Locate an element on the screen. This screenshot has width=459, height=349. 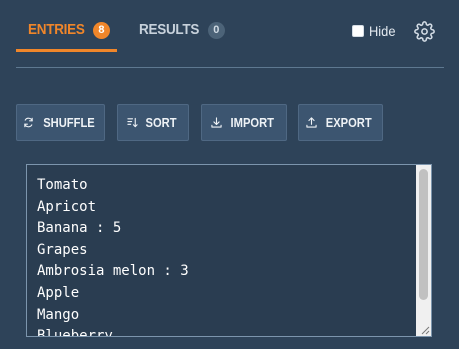
entry-line: Ambrosia melon : 3 is located at coordinates (113, 271).